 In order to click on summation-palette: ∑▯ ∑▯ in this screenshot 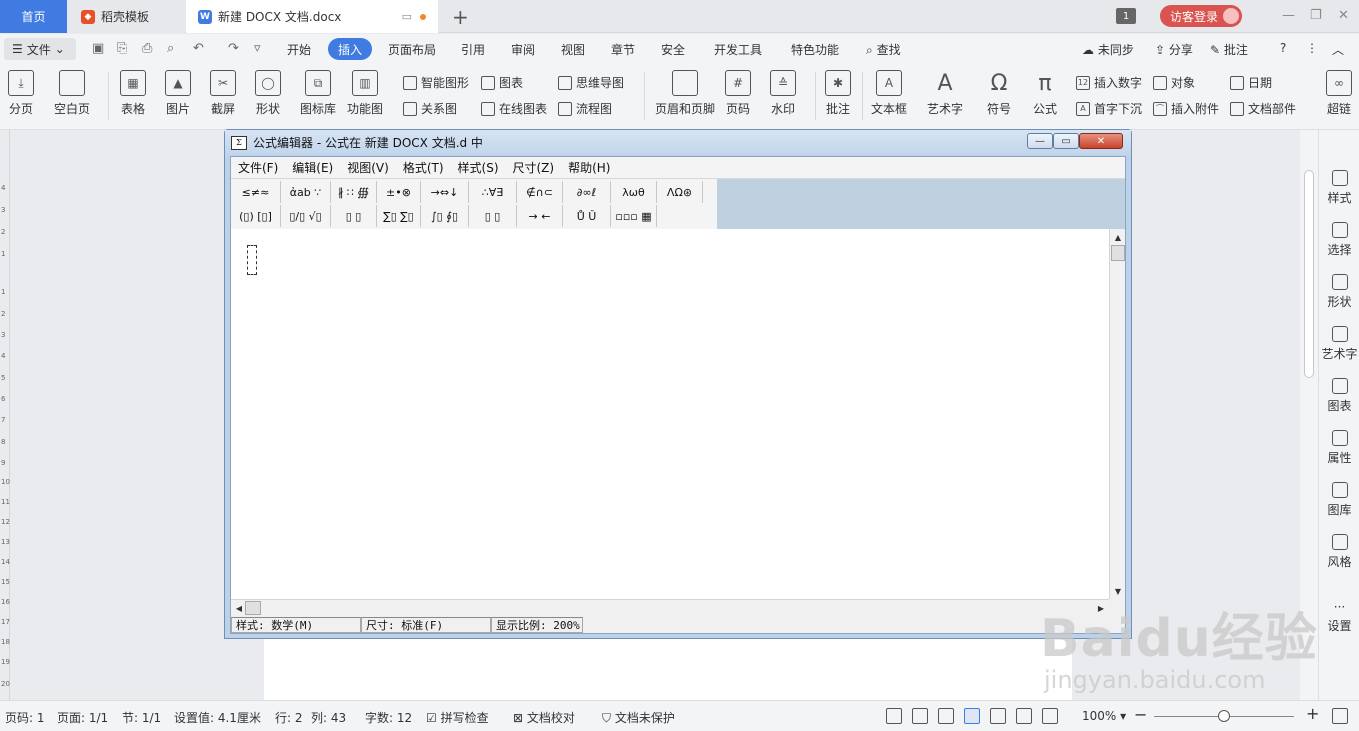, I will do `click(399, 216)`.